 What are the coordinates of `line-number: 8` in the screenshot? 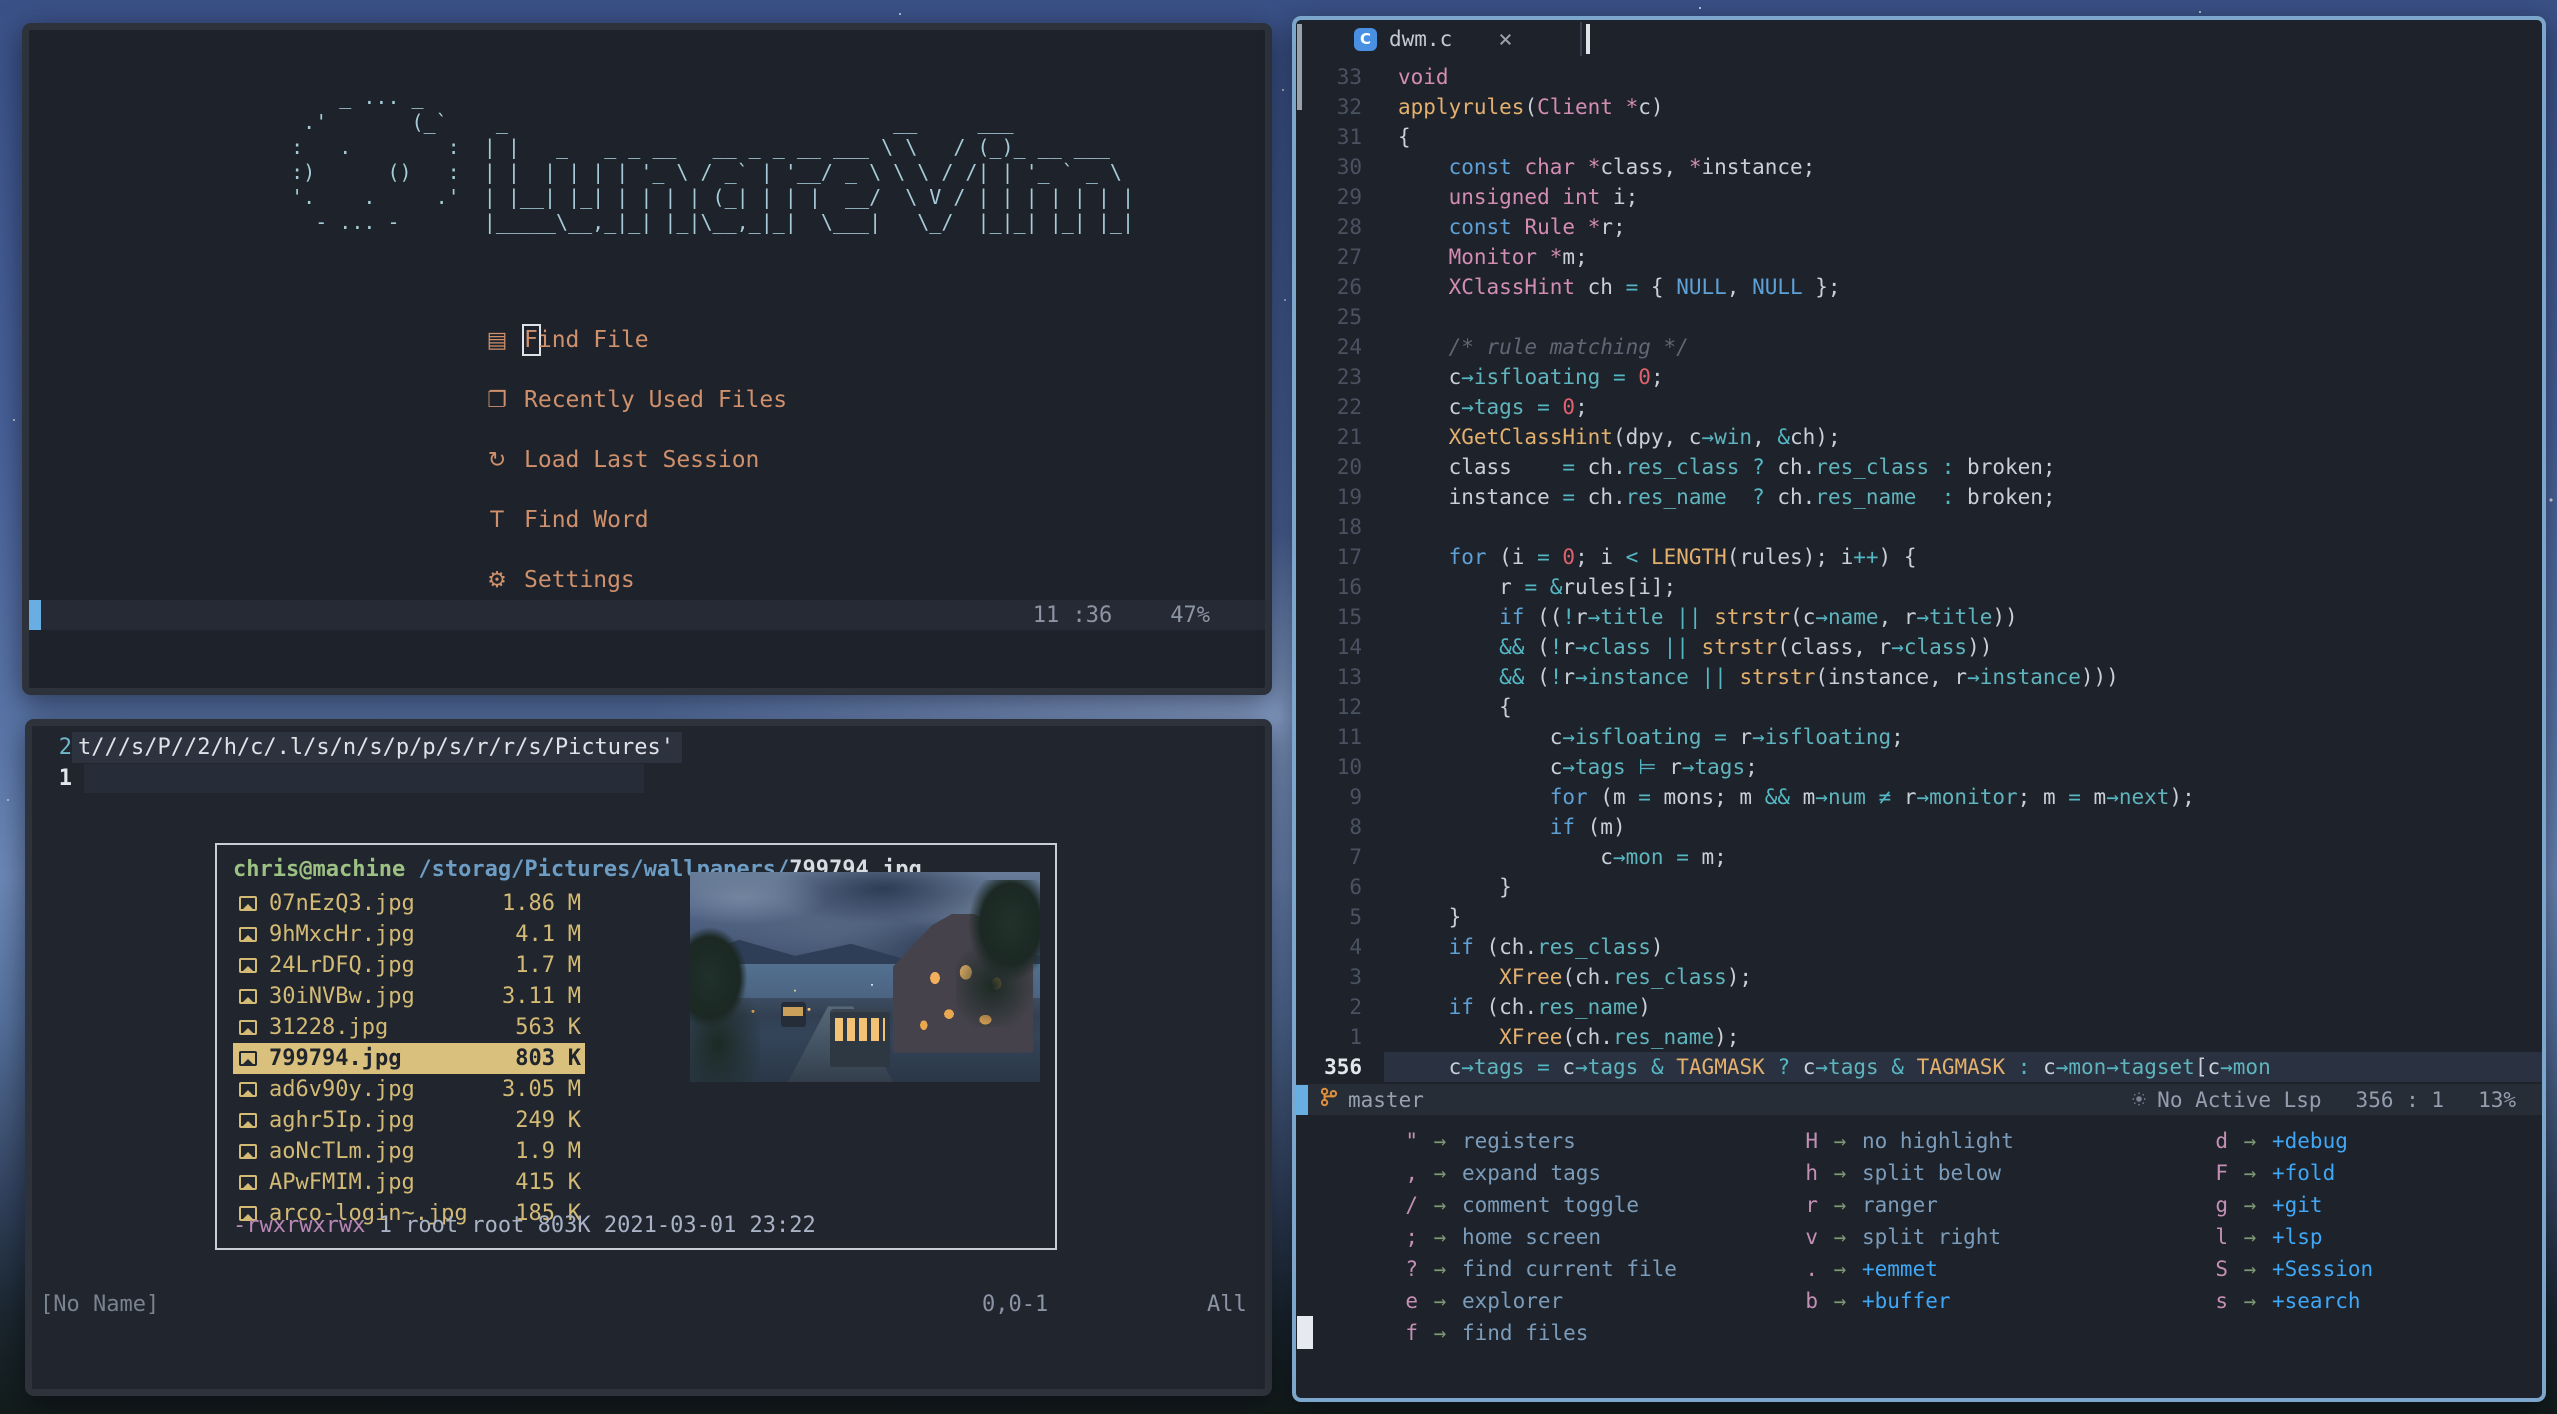 It's located at (1355, 827).